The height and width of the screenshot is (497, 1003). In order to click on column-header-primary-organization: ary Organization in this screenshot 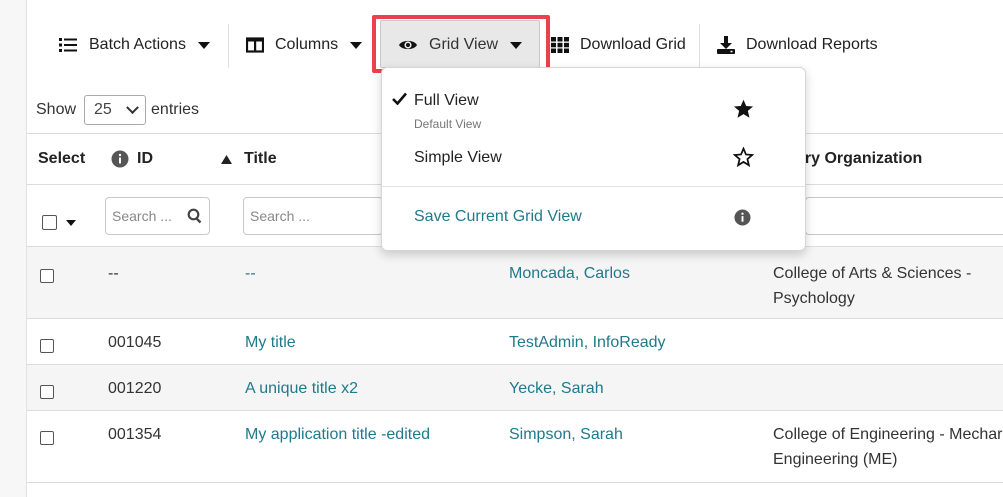, I will do `click(859, 159)`.